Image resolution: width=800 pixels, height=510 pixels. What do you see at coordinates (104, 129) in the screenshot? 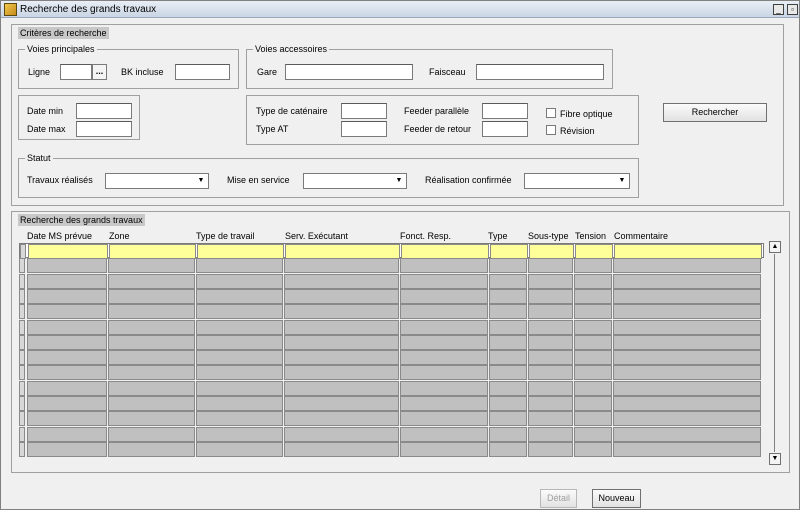
I see `date-max-input` at bounding box center [104, 129].